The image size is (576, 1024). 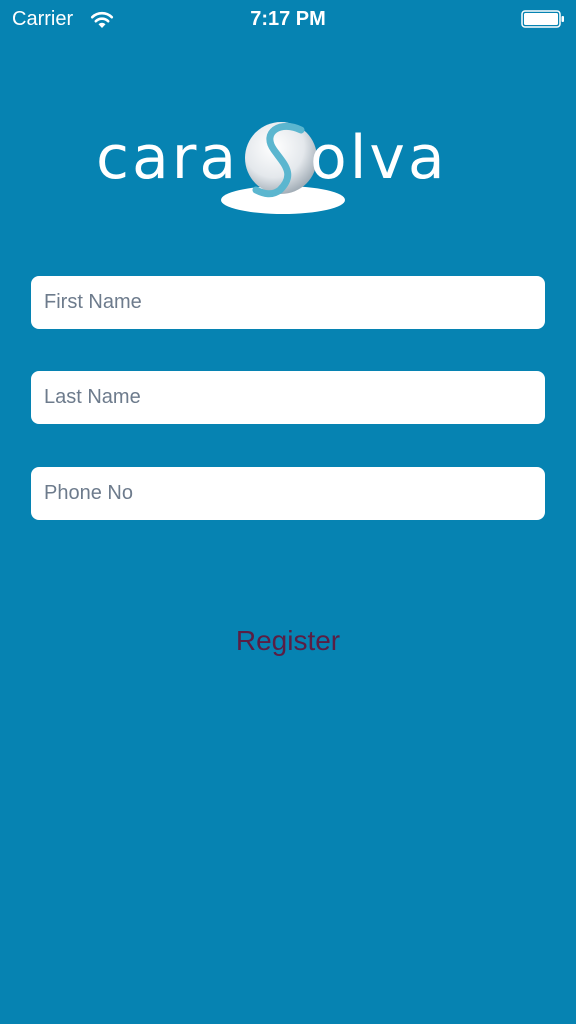 What do you see at coordinates (272, 168) in the screenshot?
I see `carasolva-logo: cara olva` at bounding box center [272, 168].